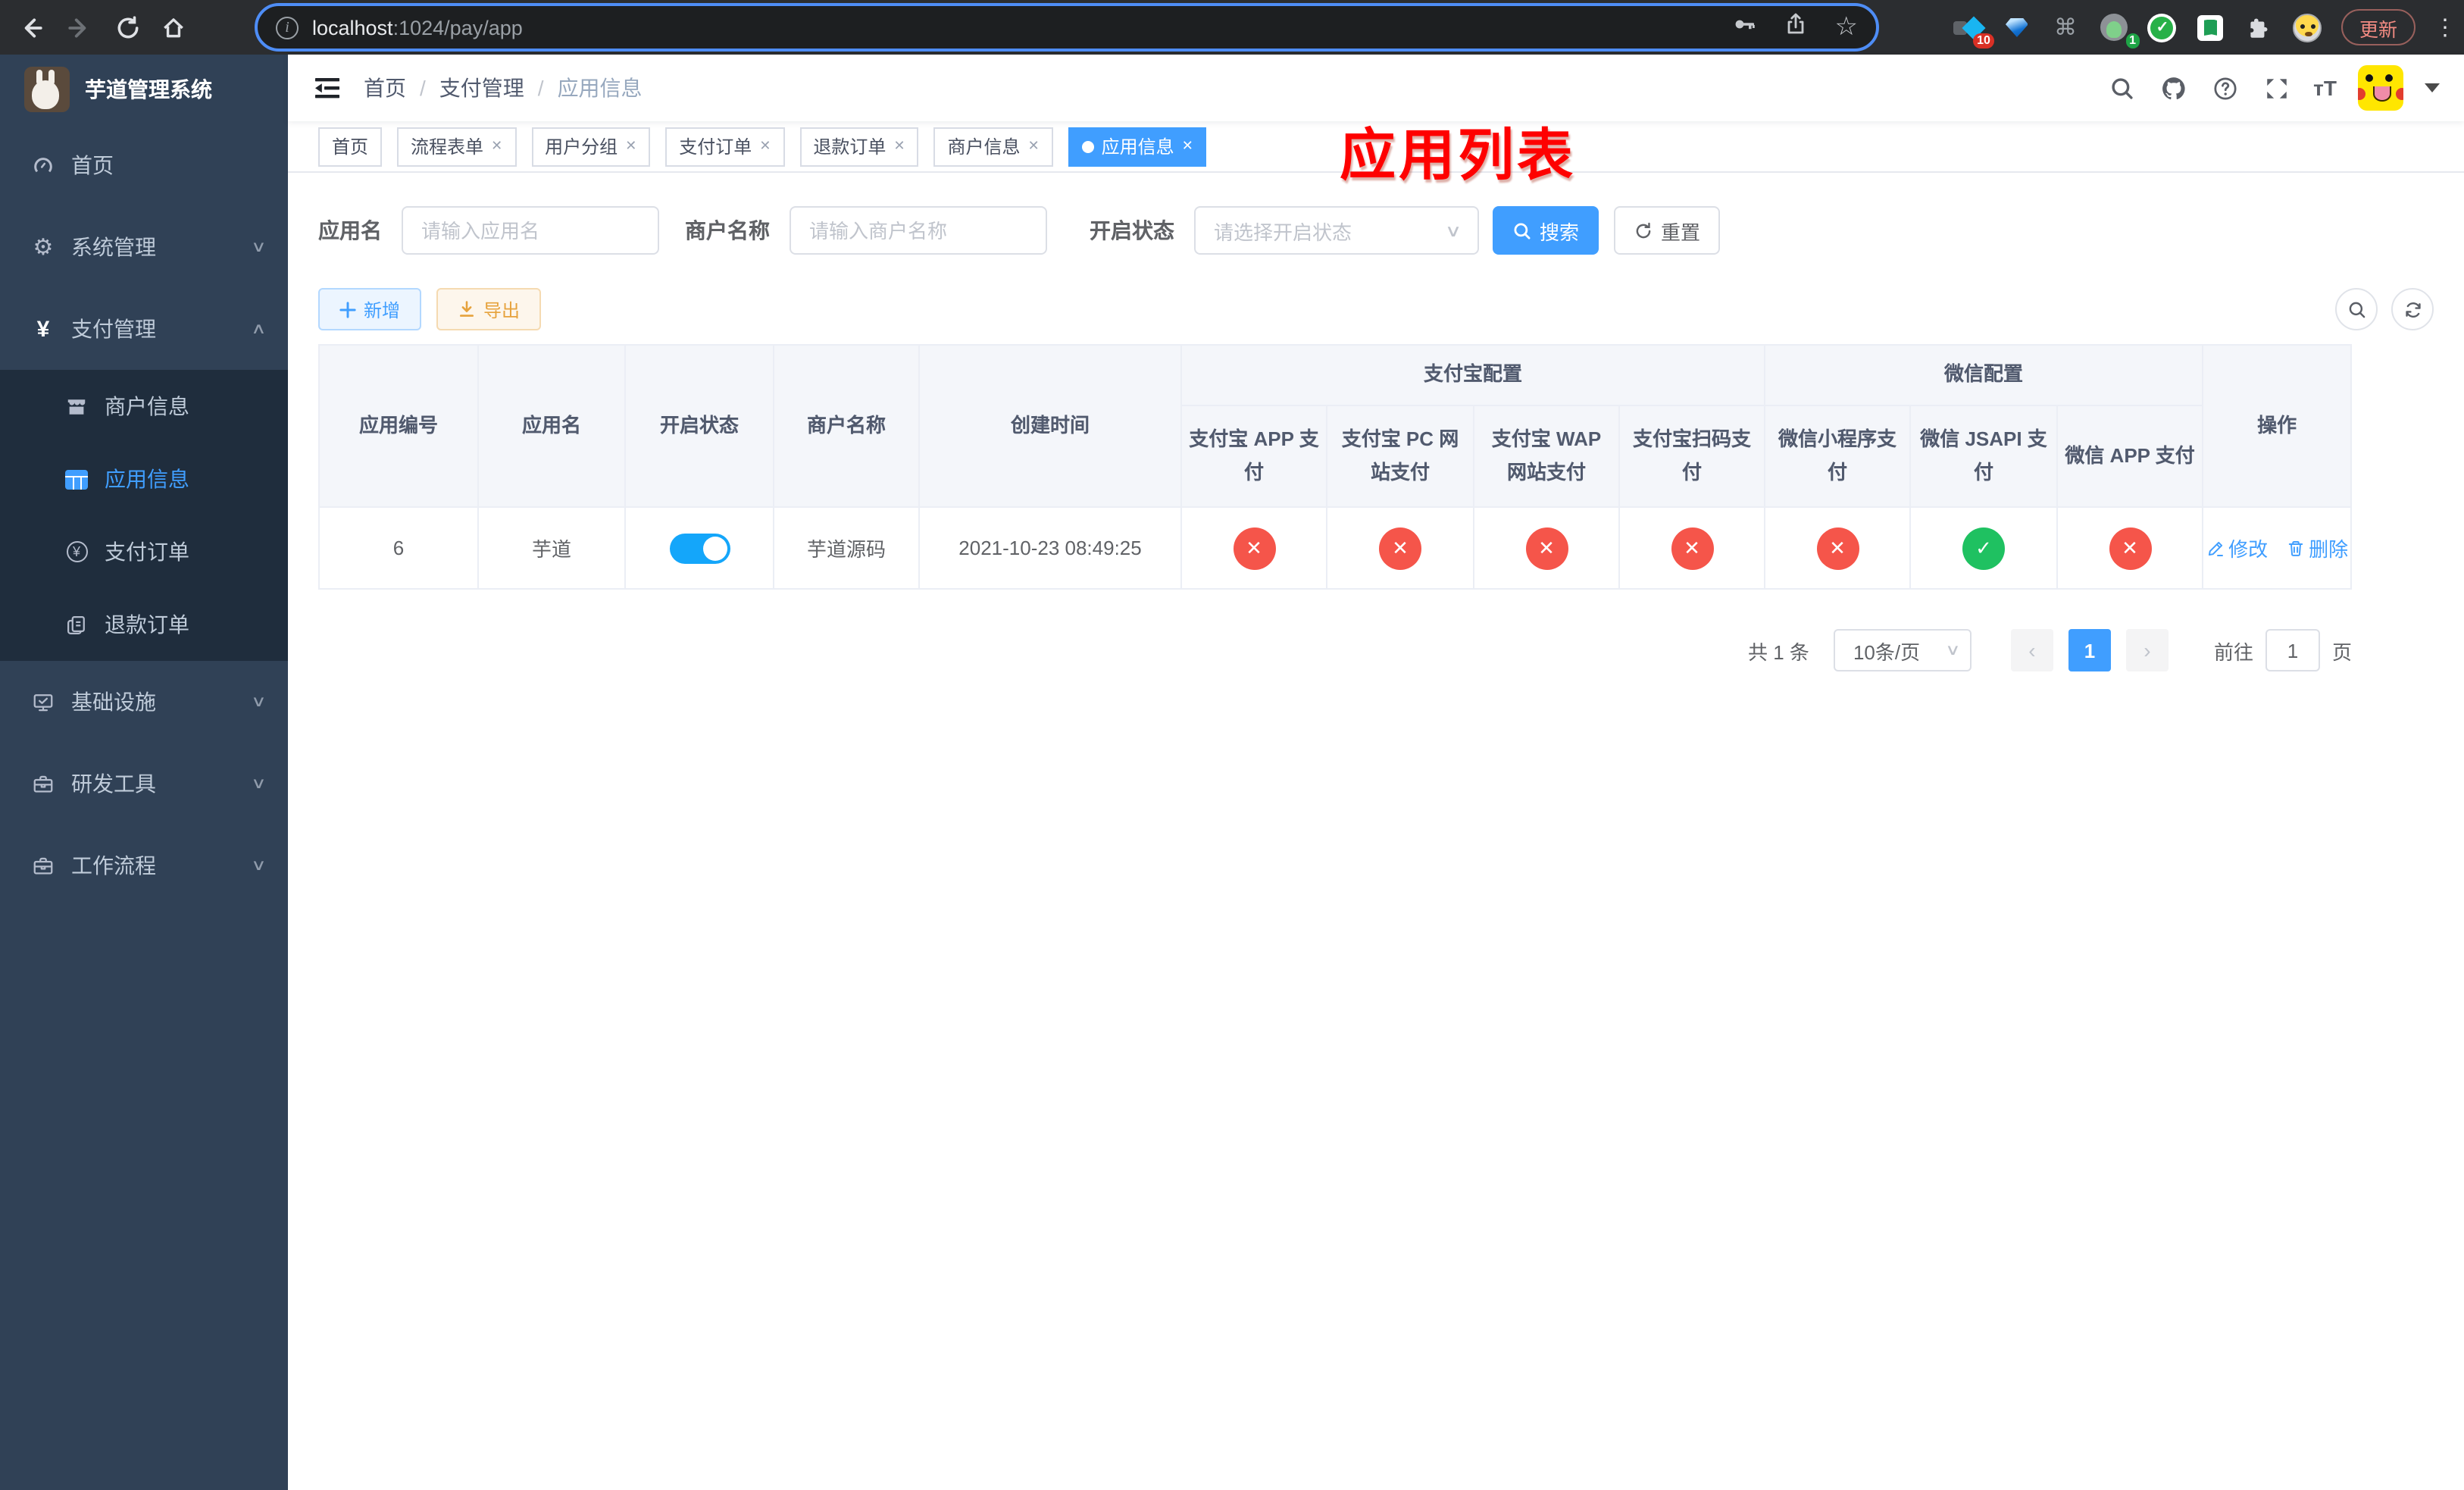 This screenshot has height=1490, width=2464. I want to click on goto-page-input, so click(2292, 650).